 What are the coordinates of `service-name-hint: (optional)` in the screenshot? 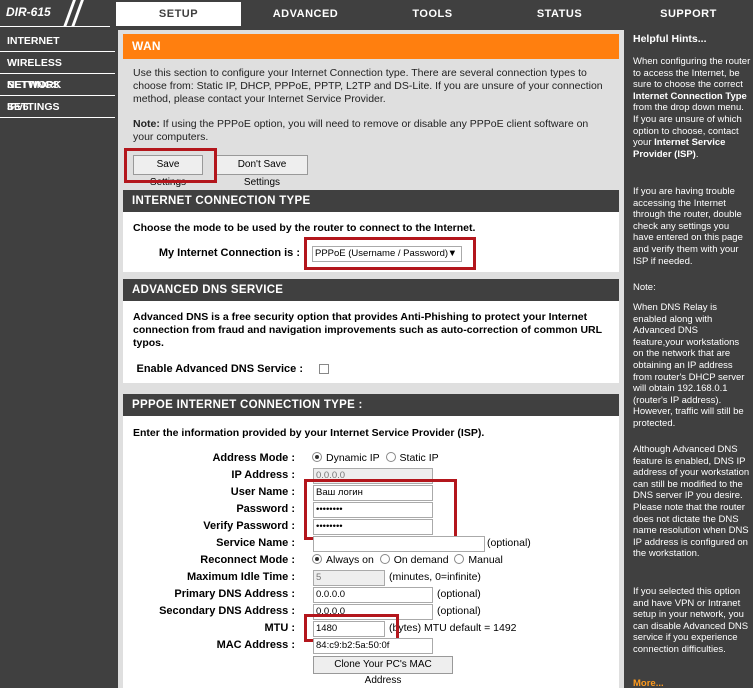 It's located at (509, 543).